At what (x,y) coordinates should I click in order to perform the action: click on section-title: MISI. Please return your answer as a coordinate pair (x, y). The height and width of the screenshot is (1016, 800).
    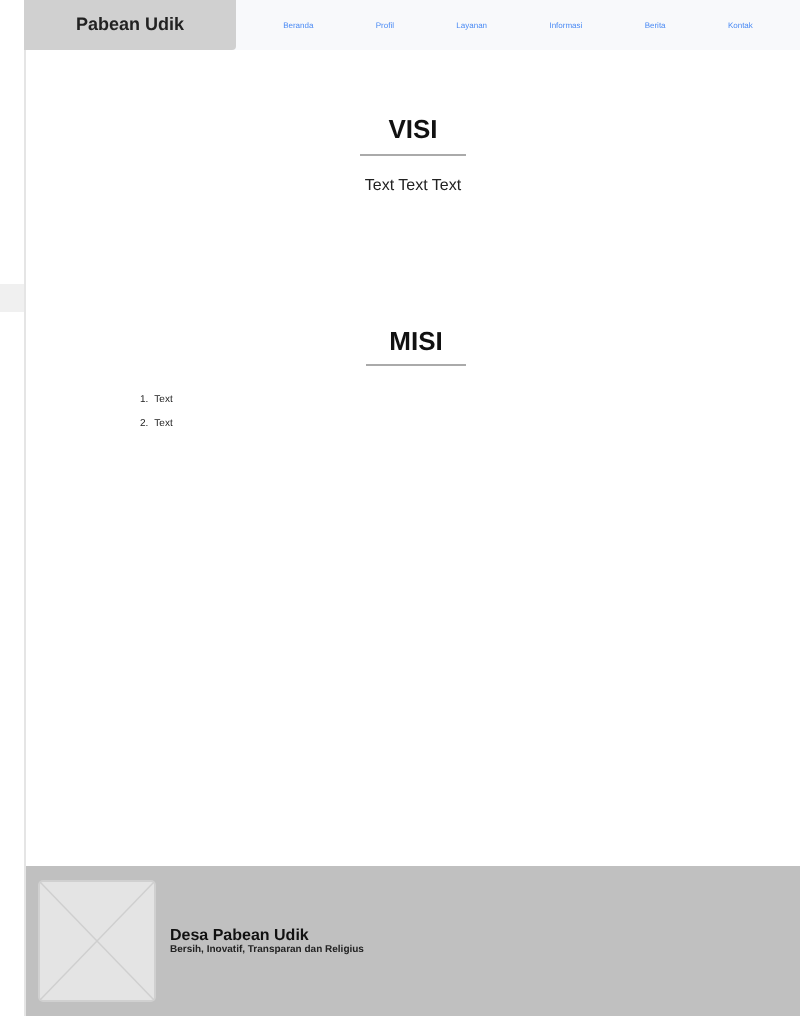
    Looking at the image, I should click on (416, 343).